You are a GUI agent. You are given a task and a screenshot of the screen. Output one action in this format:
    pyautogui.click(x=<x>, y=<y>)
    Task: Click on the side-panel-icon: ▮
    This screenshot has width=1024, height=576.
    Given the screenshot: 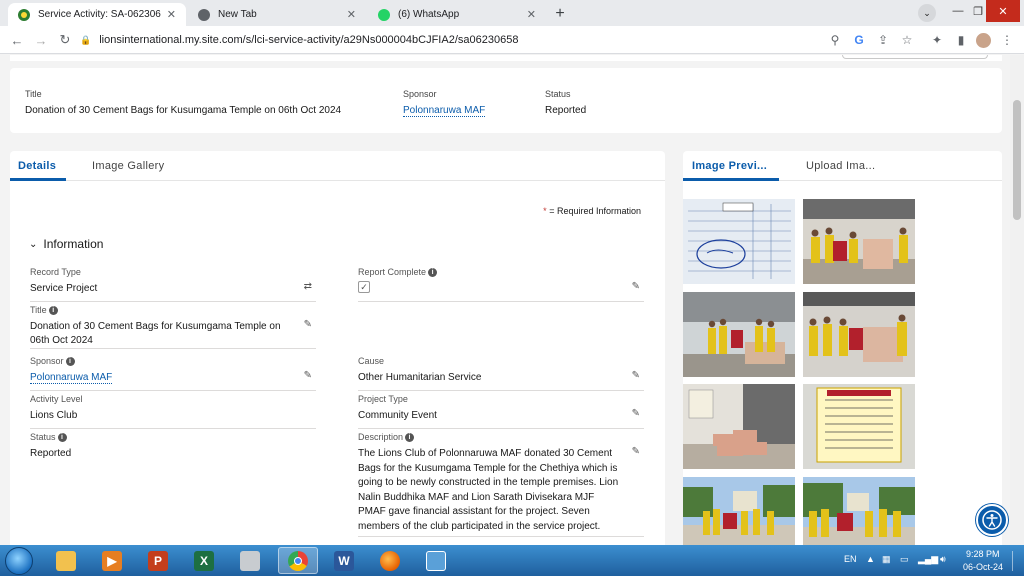 What is the action you would take?
    pyautogui.click(x=961, y=40)
    